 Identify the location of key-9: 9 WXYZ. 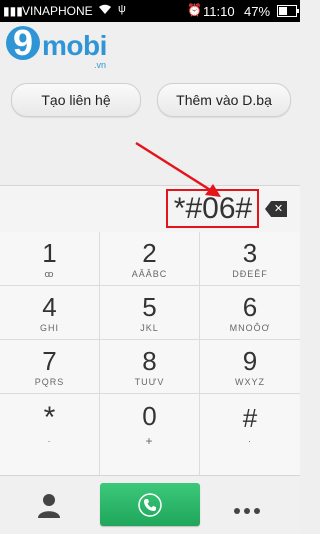
(250, 367).